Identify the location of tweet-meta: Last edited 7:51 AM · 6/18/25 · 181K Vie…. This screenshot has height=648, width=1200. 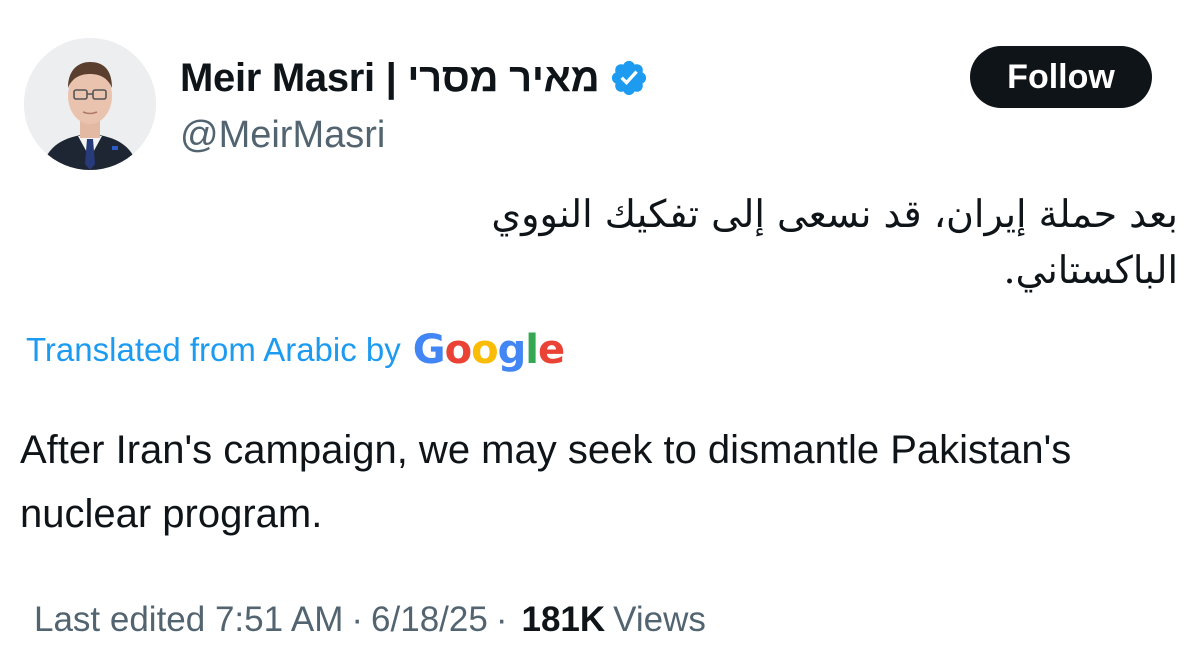
(370, 620).